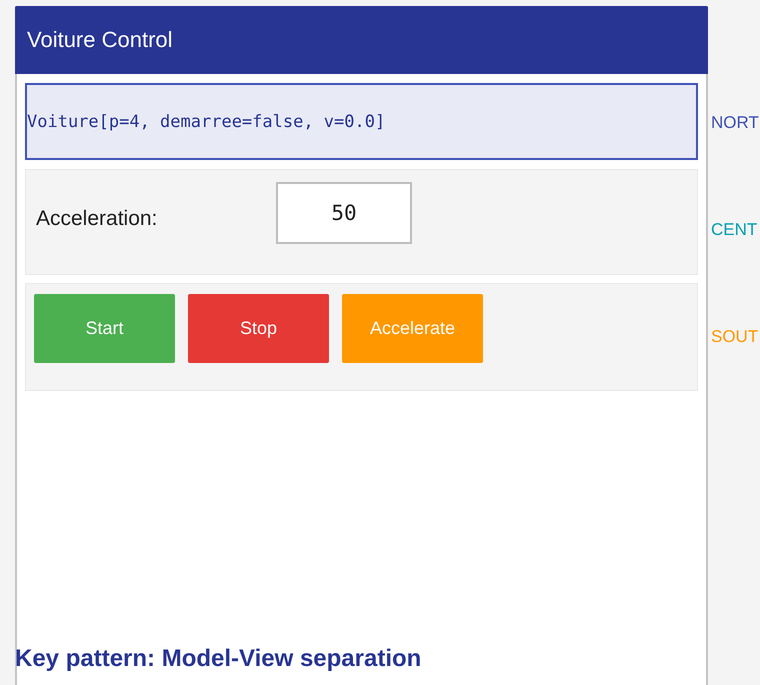 The image size is (760, 685). I want to click on status-text: Voiture[p=4, demarree=false, v=0.0], so click(206, 122).